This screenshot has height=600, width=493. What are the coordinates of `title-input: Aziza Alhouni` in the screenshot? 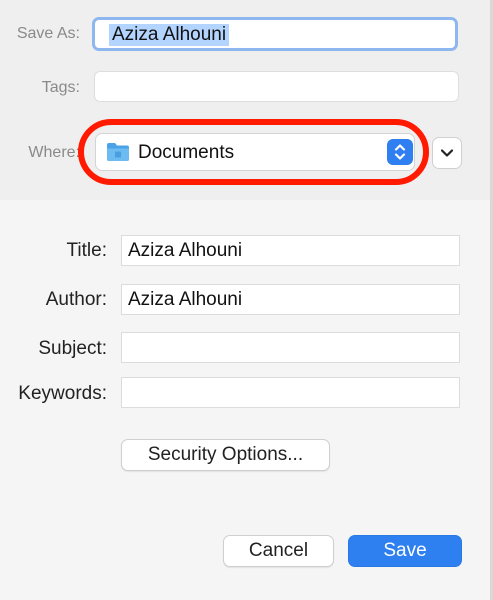 It's located at (290, 250).